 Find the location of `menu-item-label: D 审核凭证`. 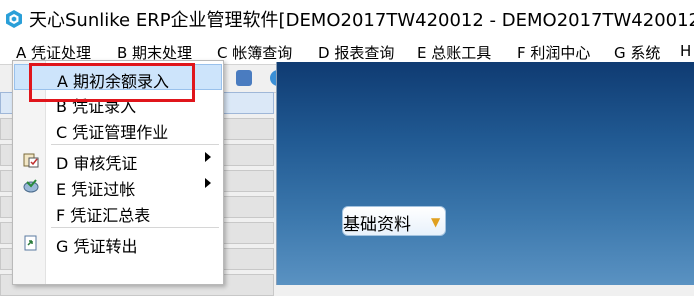

menu-item-label: D 审核凭证 is located at coordinates (97, 163).